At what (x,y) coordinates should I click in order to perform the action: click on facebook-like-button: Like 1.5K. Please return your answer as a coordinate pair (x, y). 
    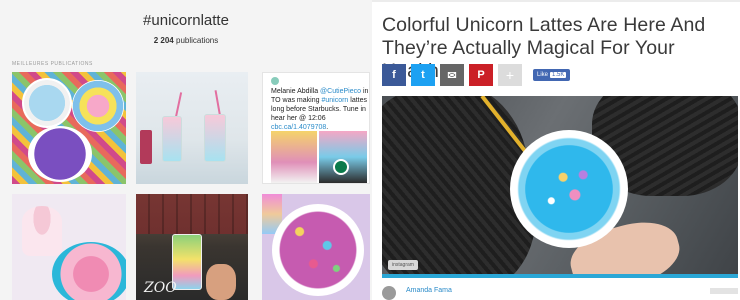
    Looking at the image, I should click on (552, 75).